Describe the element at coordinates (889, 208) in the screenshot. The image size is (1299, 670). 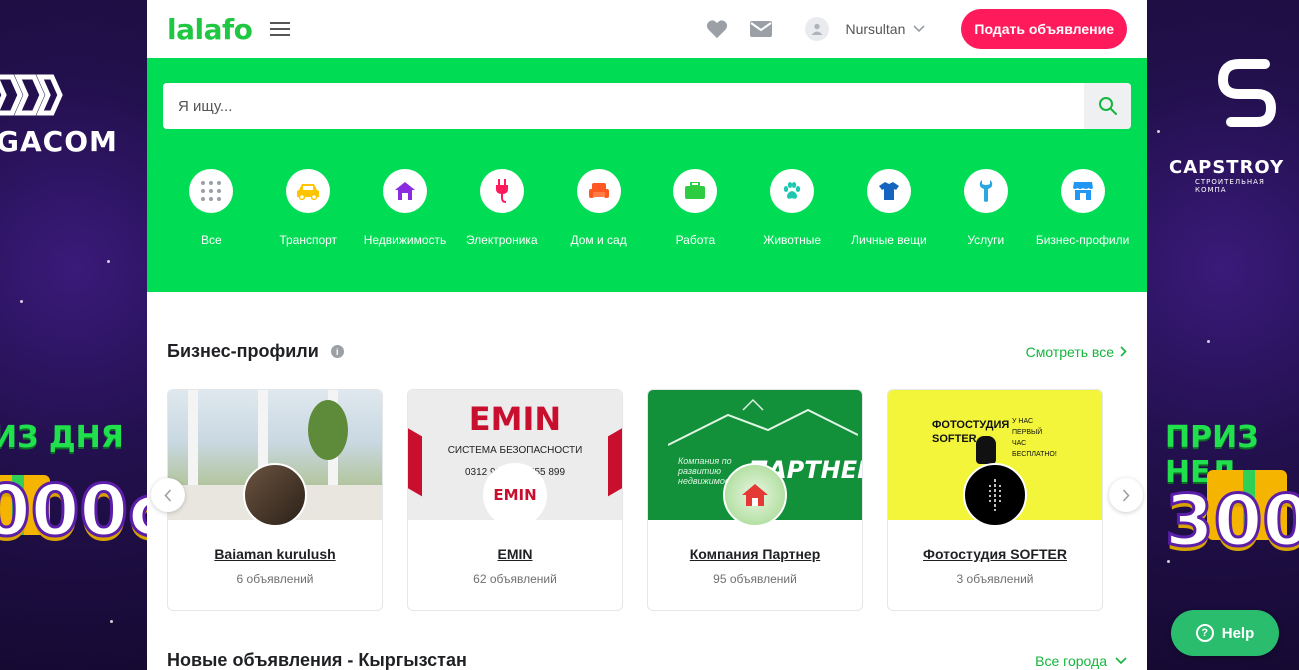
I see `category-personal-items: Личные вещи` at that location.